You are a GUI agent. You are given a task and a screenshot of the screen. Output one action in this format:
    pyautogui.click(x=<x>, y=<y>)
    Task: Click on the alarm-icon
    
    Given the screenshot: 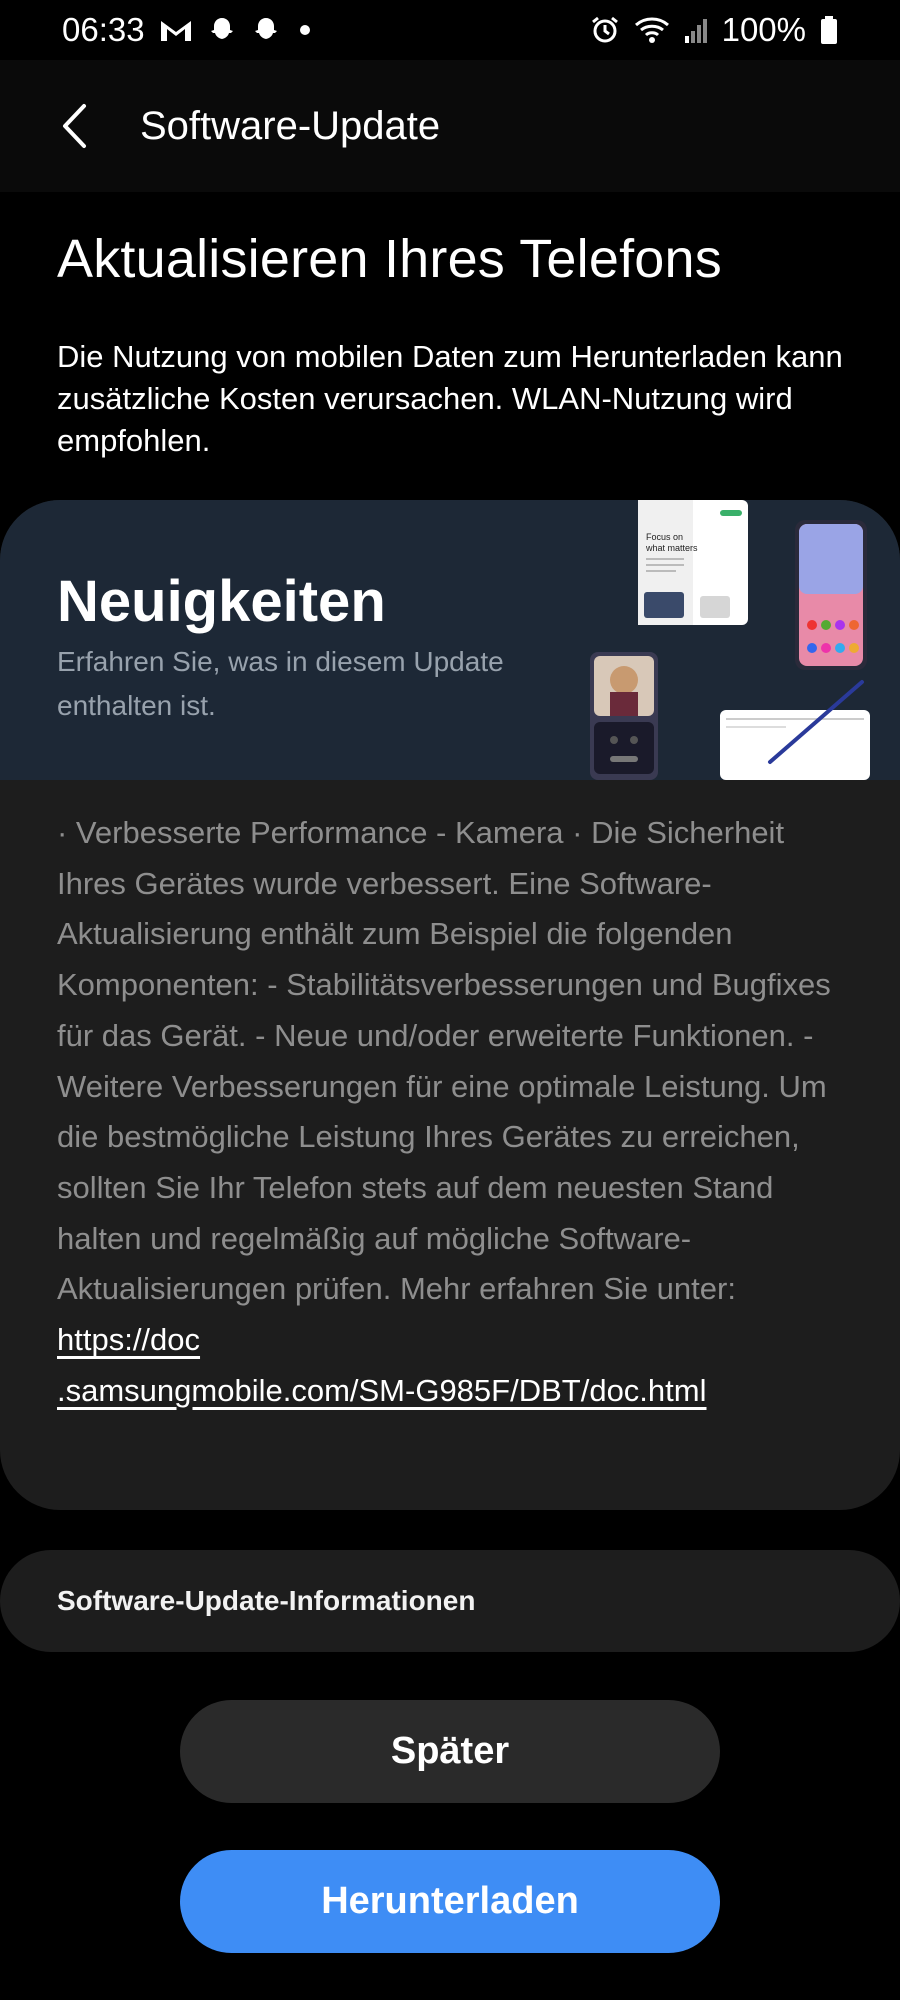 What is the action you would take?
    pyautogui.click(x=605, y=30)
    